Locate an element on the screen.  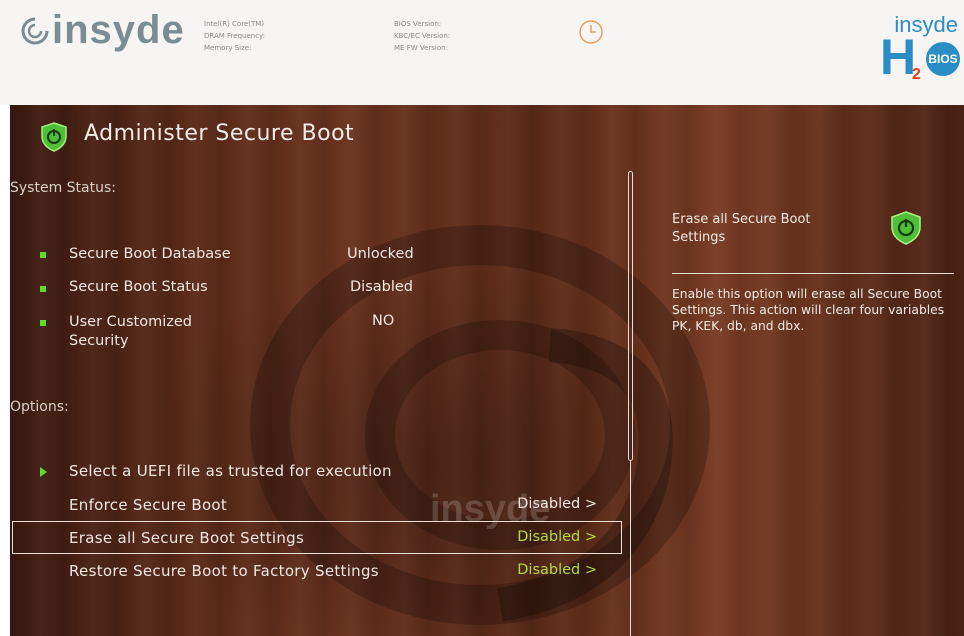
kbc-ec-version-label: KBC/EC Version: is located at coordinates (422, 36).